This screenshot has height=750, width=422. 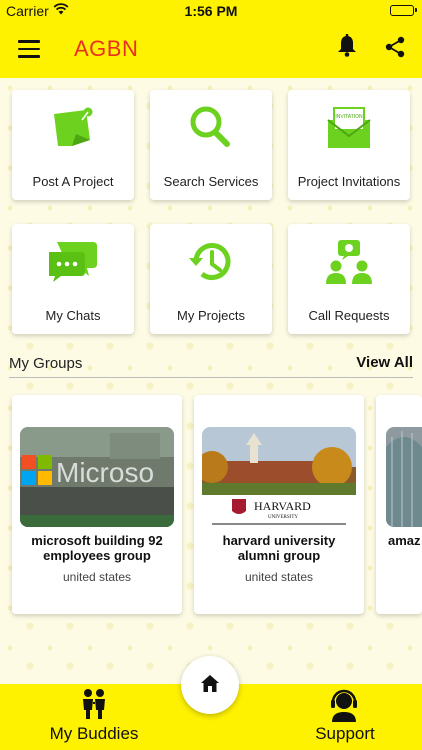 What do you see at coordinates (211, 129) in the screenshot?
I see `magnifier-icon` at bounding box center [211, 129].